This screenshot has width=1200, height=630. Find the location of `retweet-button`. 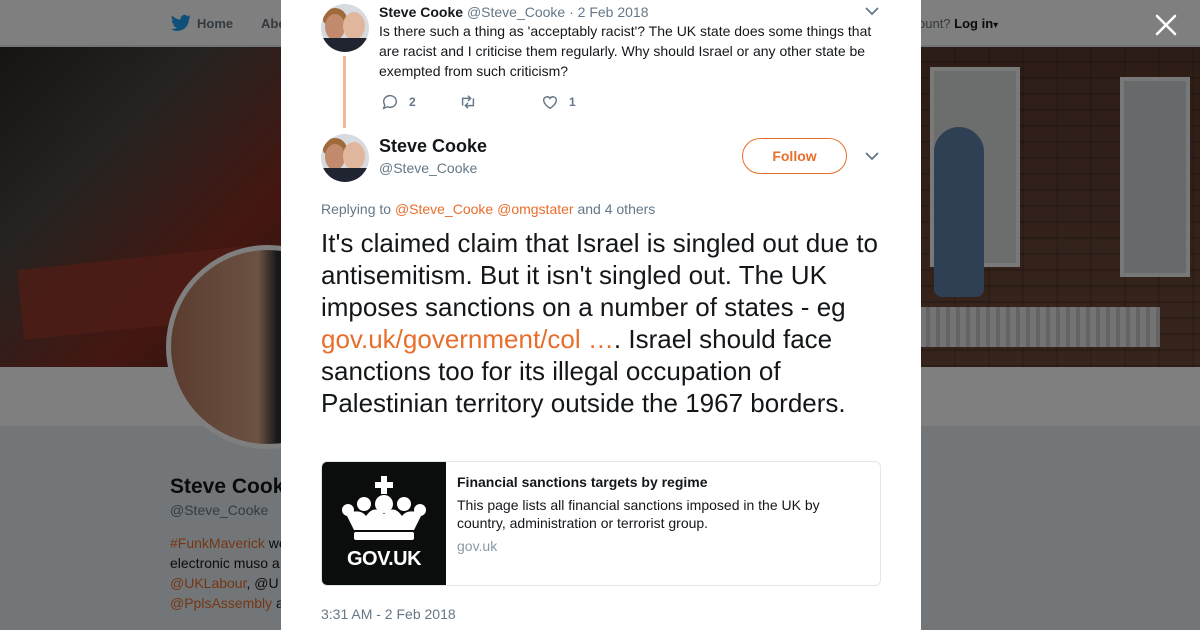

retweet-button is located at coordinates (473, 102).